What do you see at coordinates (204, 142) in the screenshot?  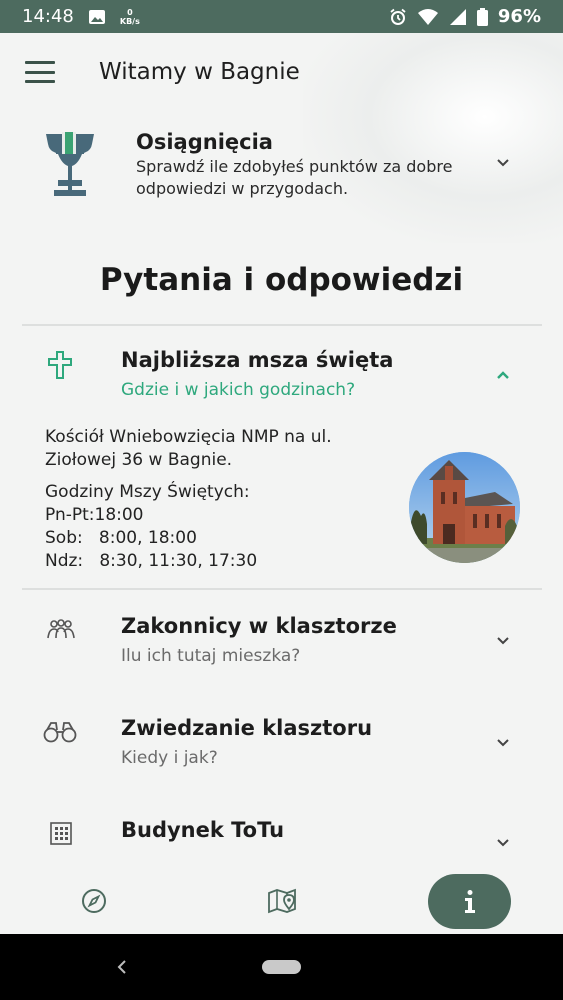 I see `achievements-title: Osiągnięcia` at bounding box center [204, 142].